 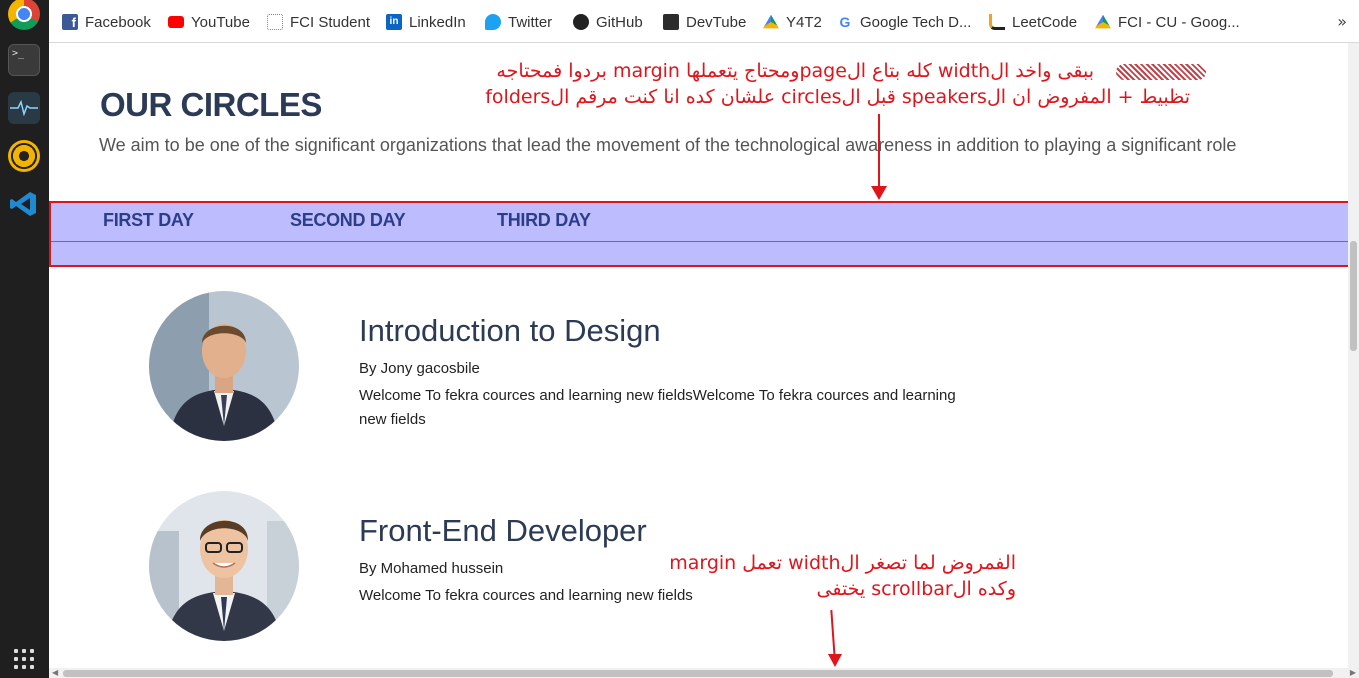 What do you see at coordinates (148, 220) in the screenshot?
I see `tab-first-day: FIRST DAY` at bounding box center [148, 220].